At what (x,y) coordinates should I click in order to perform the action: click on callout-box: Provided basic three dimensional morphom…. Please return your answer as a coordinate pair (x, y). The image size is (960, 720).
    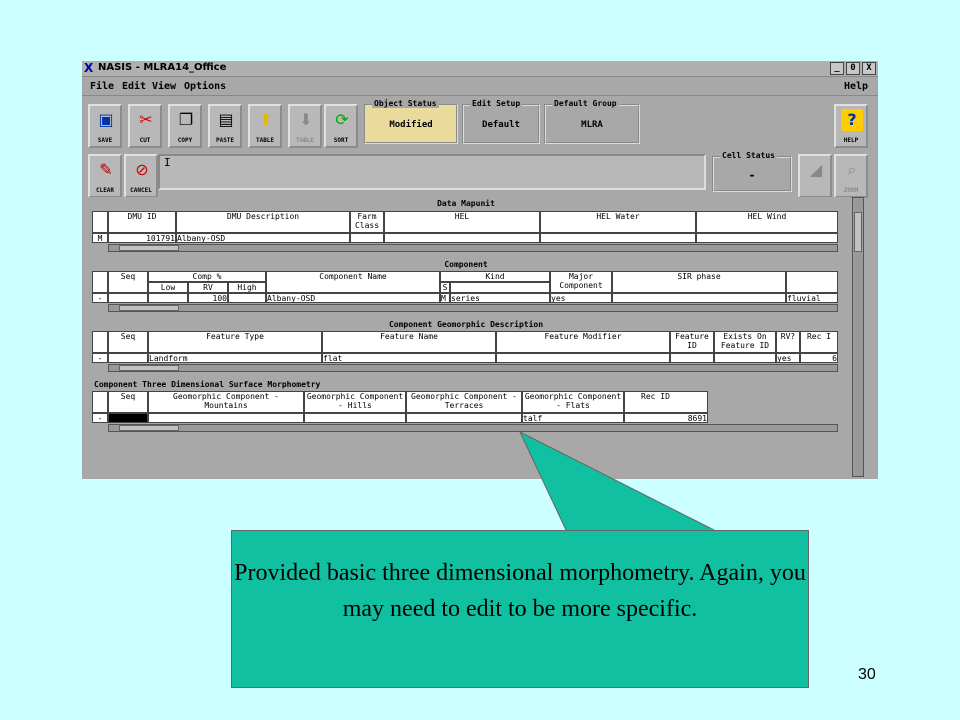
    Looking at the image, I should click on (520, 609).